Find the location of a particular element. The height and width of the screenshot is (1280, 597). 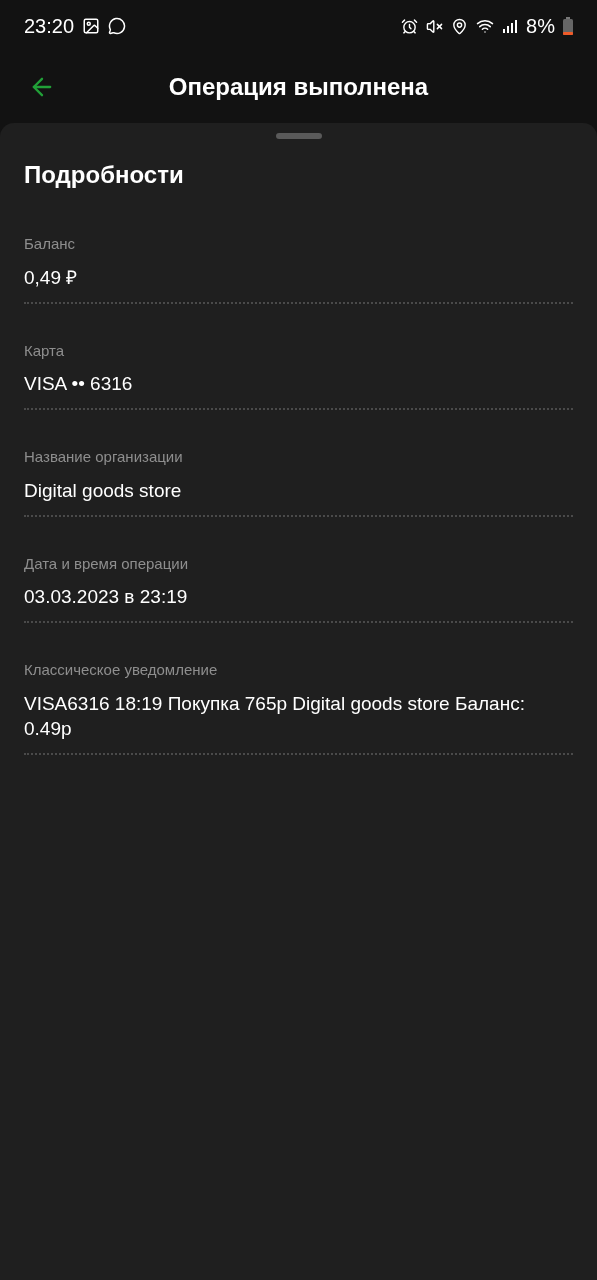

drag-handle is located at coordinates (298, 136).